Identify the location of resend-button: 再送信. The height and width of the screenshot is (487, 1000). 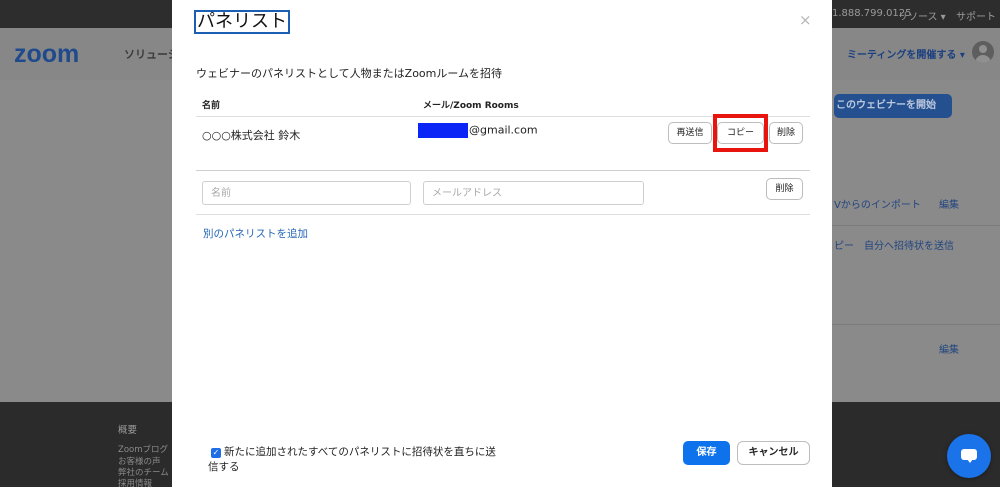
(690, 133).